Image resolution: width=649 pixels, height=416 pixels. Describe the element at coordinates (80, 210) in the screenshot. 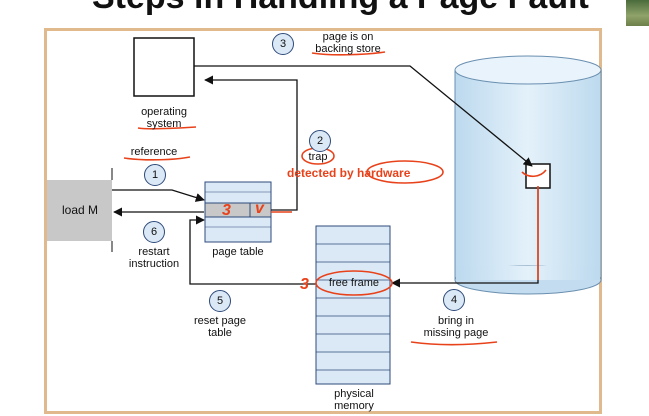

I see `load-m-label: load M` at that location.